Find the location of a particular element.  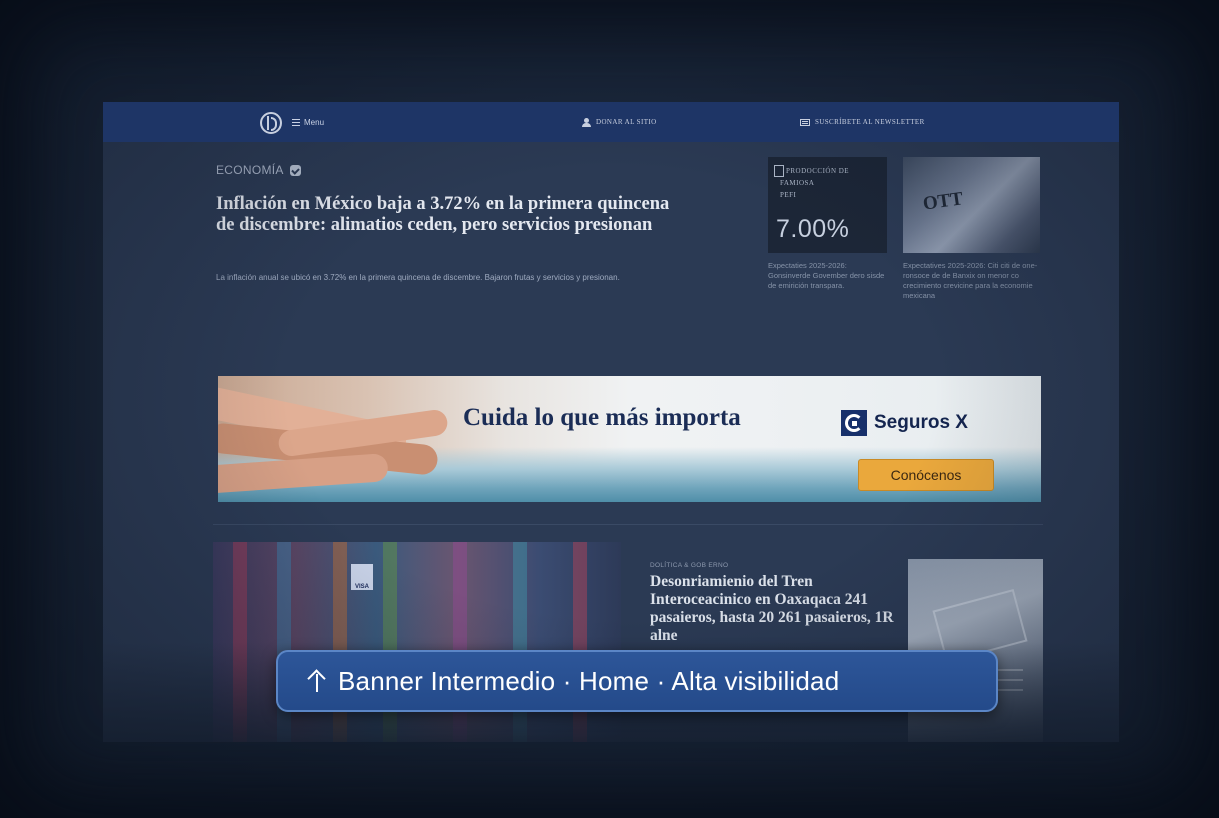

rate-thumb-line: PRODOCCIÓN DE is located at coordinates (818, 171).